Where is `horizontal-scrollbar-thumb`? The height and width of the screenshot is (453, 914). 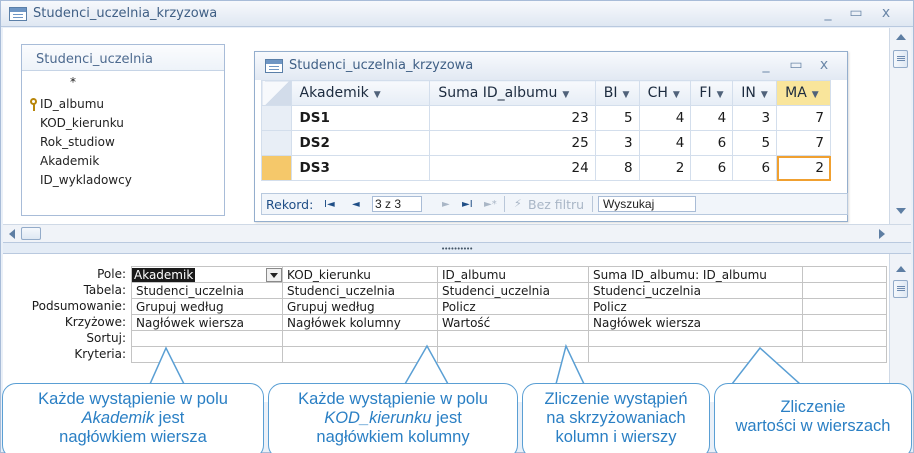
horizontal-scrollbar-thumb is located at coordinates (31, 233).